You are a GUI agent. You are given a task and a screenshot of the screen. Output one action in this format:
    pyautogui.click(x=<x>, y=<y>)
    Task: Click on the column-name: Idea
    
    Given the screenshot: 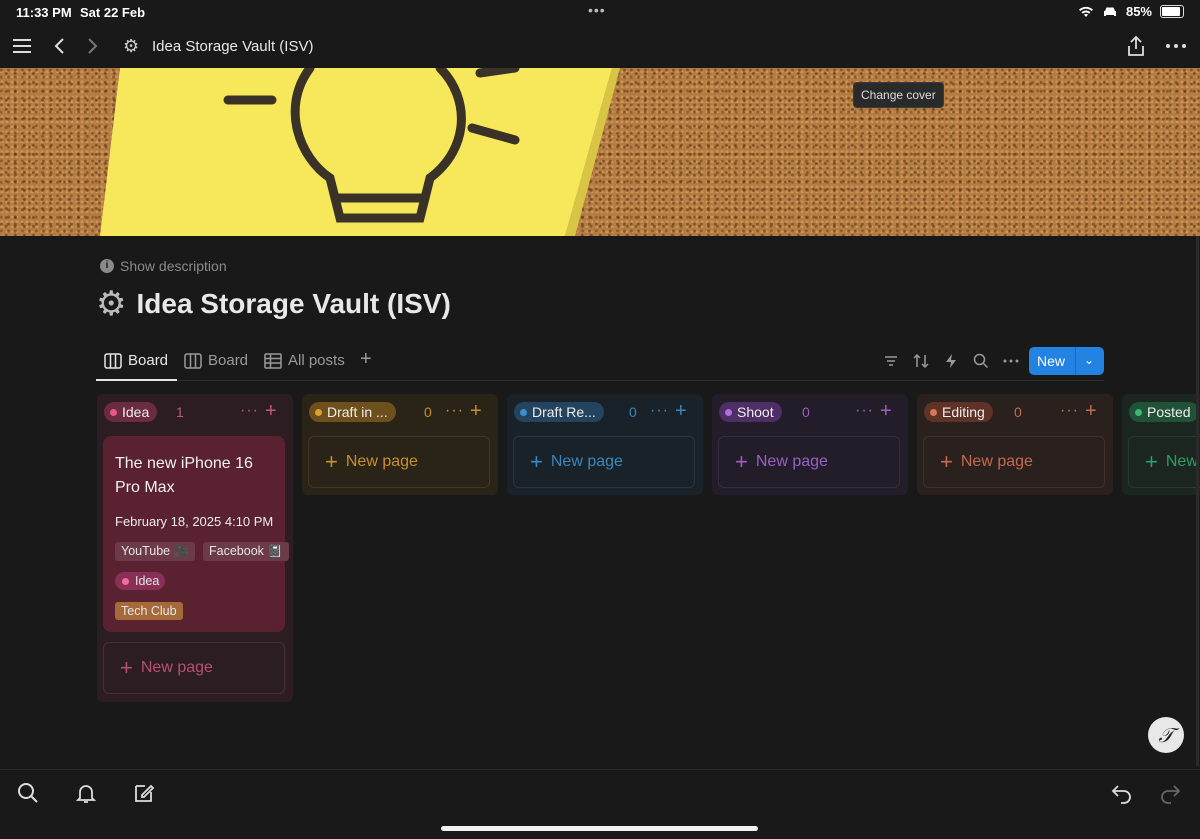 What is the action you would take?
    pyautogui.click(x=136, y=412)
    